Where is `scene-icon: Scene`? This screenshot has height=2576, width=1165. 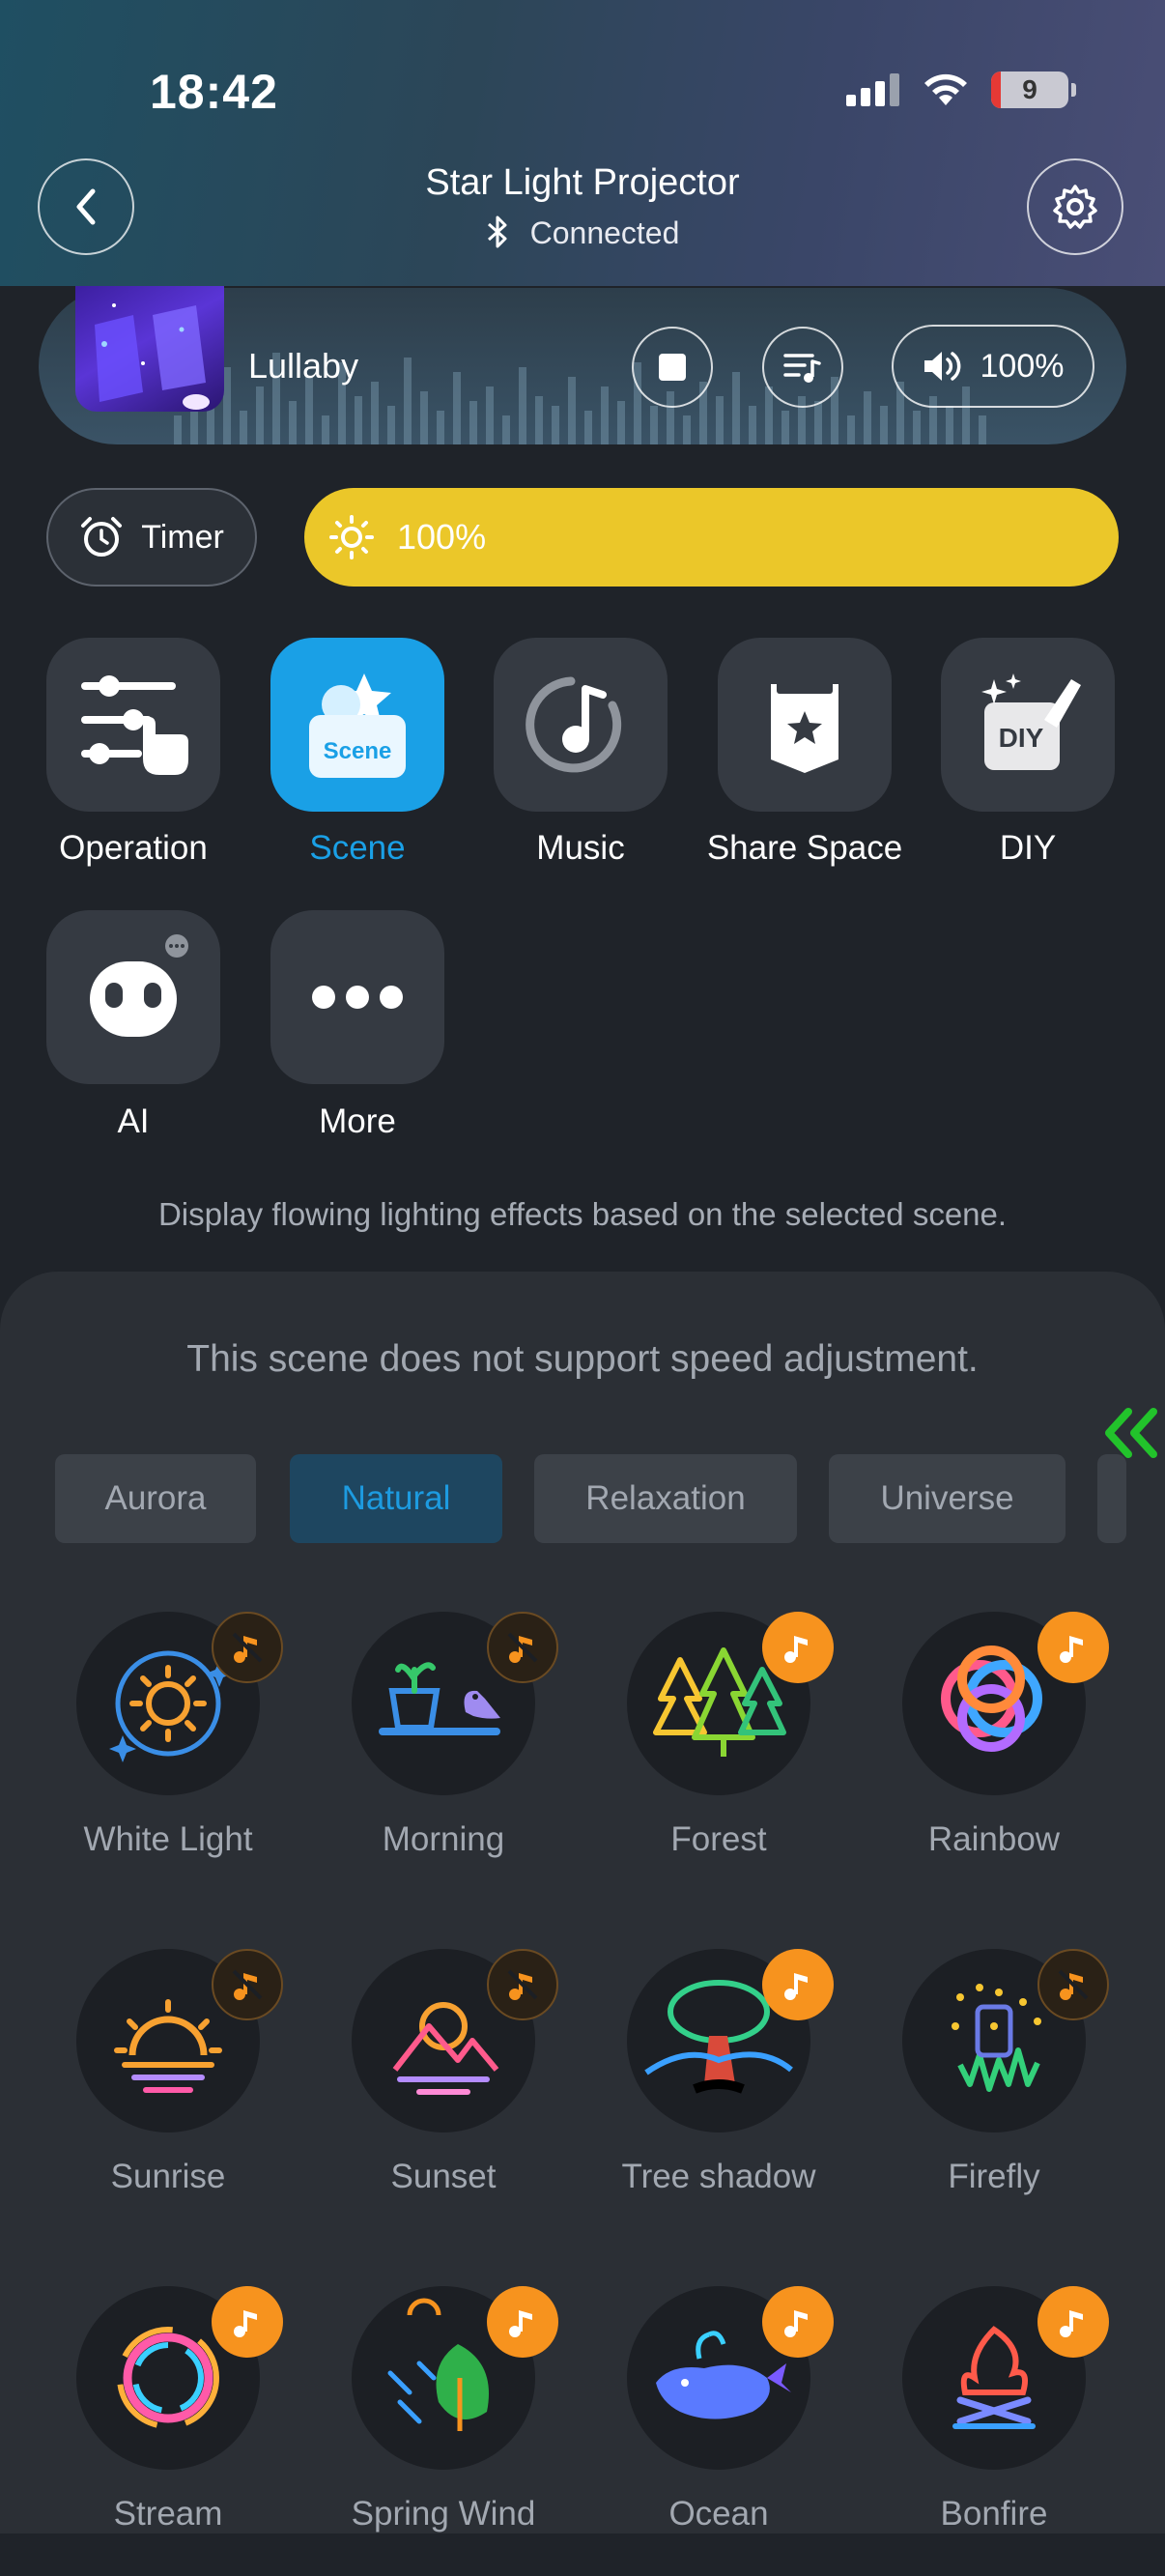 scene-icon: Scene is located at coordinates (358, 725).